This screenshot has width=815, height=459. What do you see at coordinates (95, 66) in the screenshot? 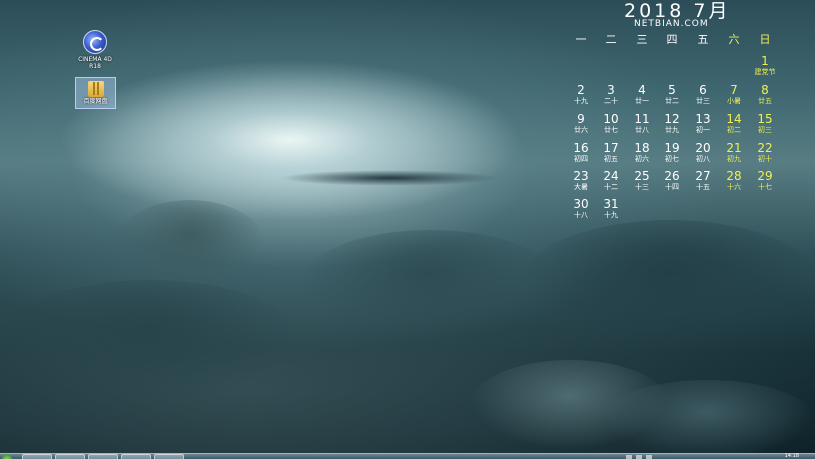
I see `desktop-icon-label: R18` at bounding box center [95, 66].